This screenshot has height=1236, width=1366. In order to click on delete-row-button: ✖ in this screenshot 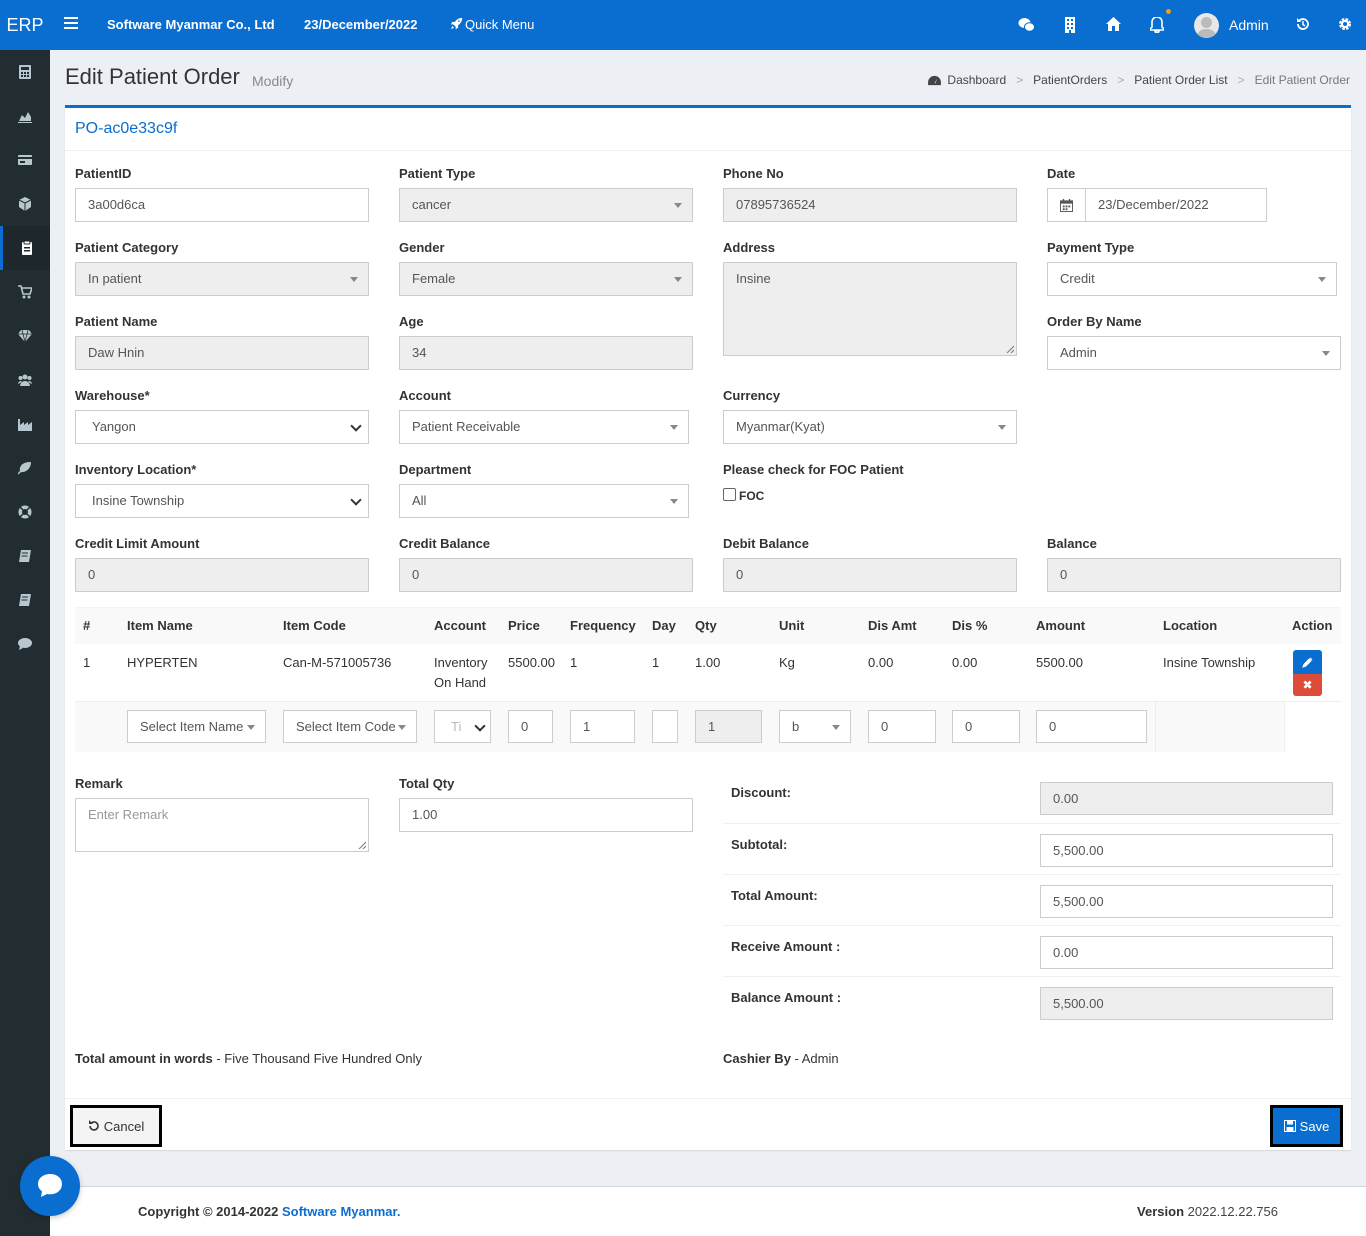, I will do `click(1307, 685)`.